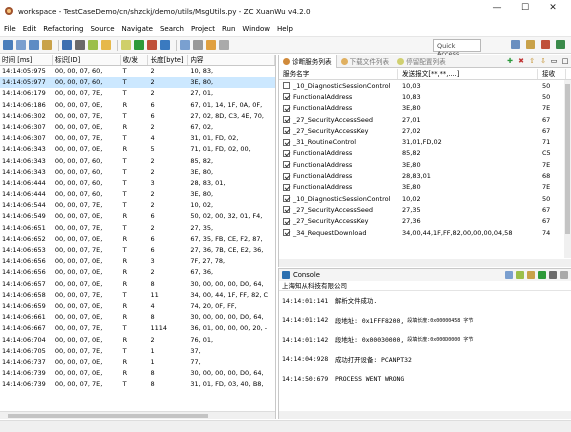 This screenshot has height=432, width=571. Describe the element at coordinates (509, 275) in the screenshot. I see `clear-console-icon` at that location.